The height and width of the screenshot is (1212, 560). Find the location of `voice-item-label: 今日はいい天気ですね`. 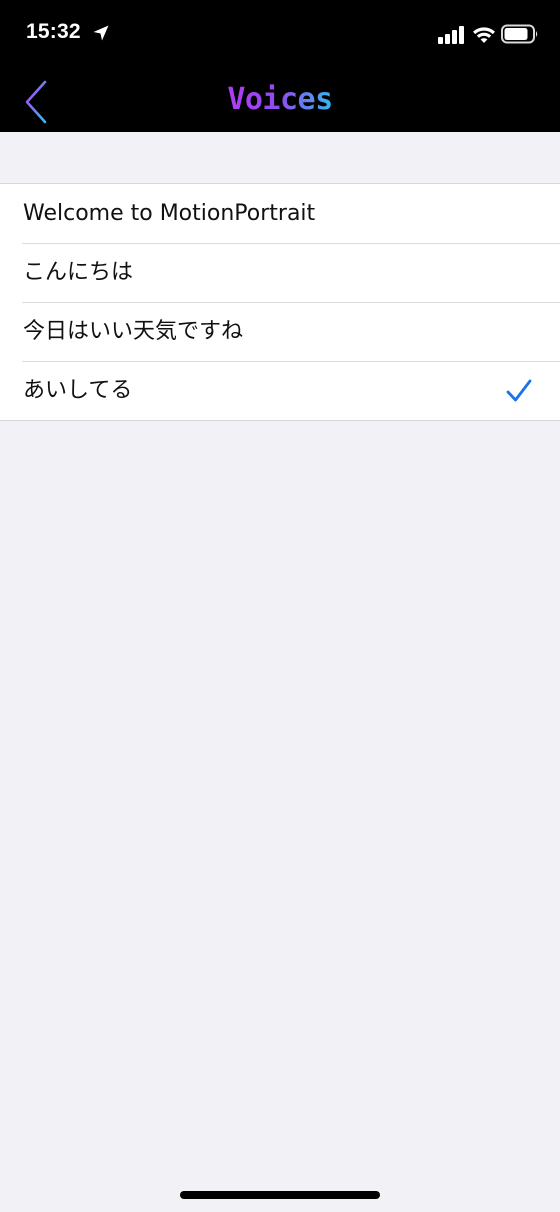

voice-item-label: 今日はいい天気ですね is located at coordinates (133, 331).